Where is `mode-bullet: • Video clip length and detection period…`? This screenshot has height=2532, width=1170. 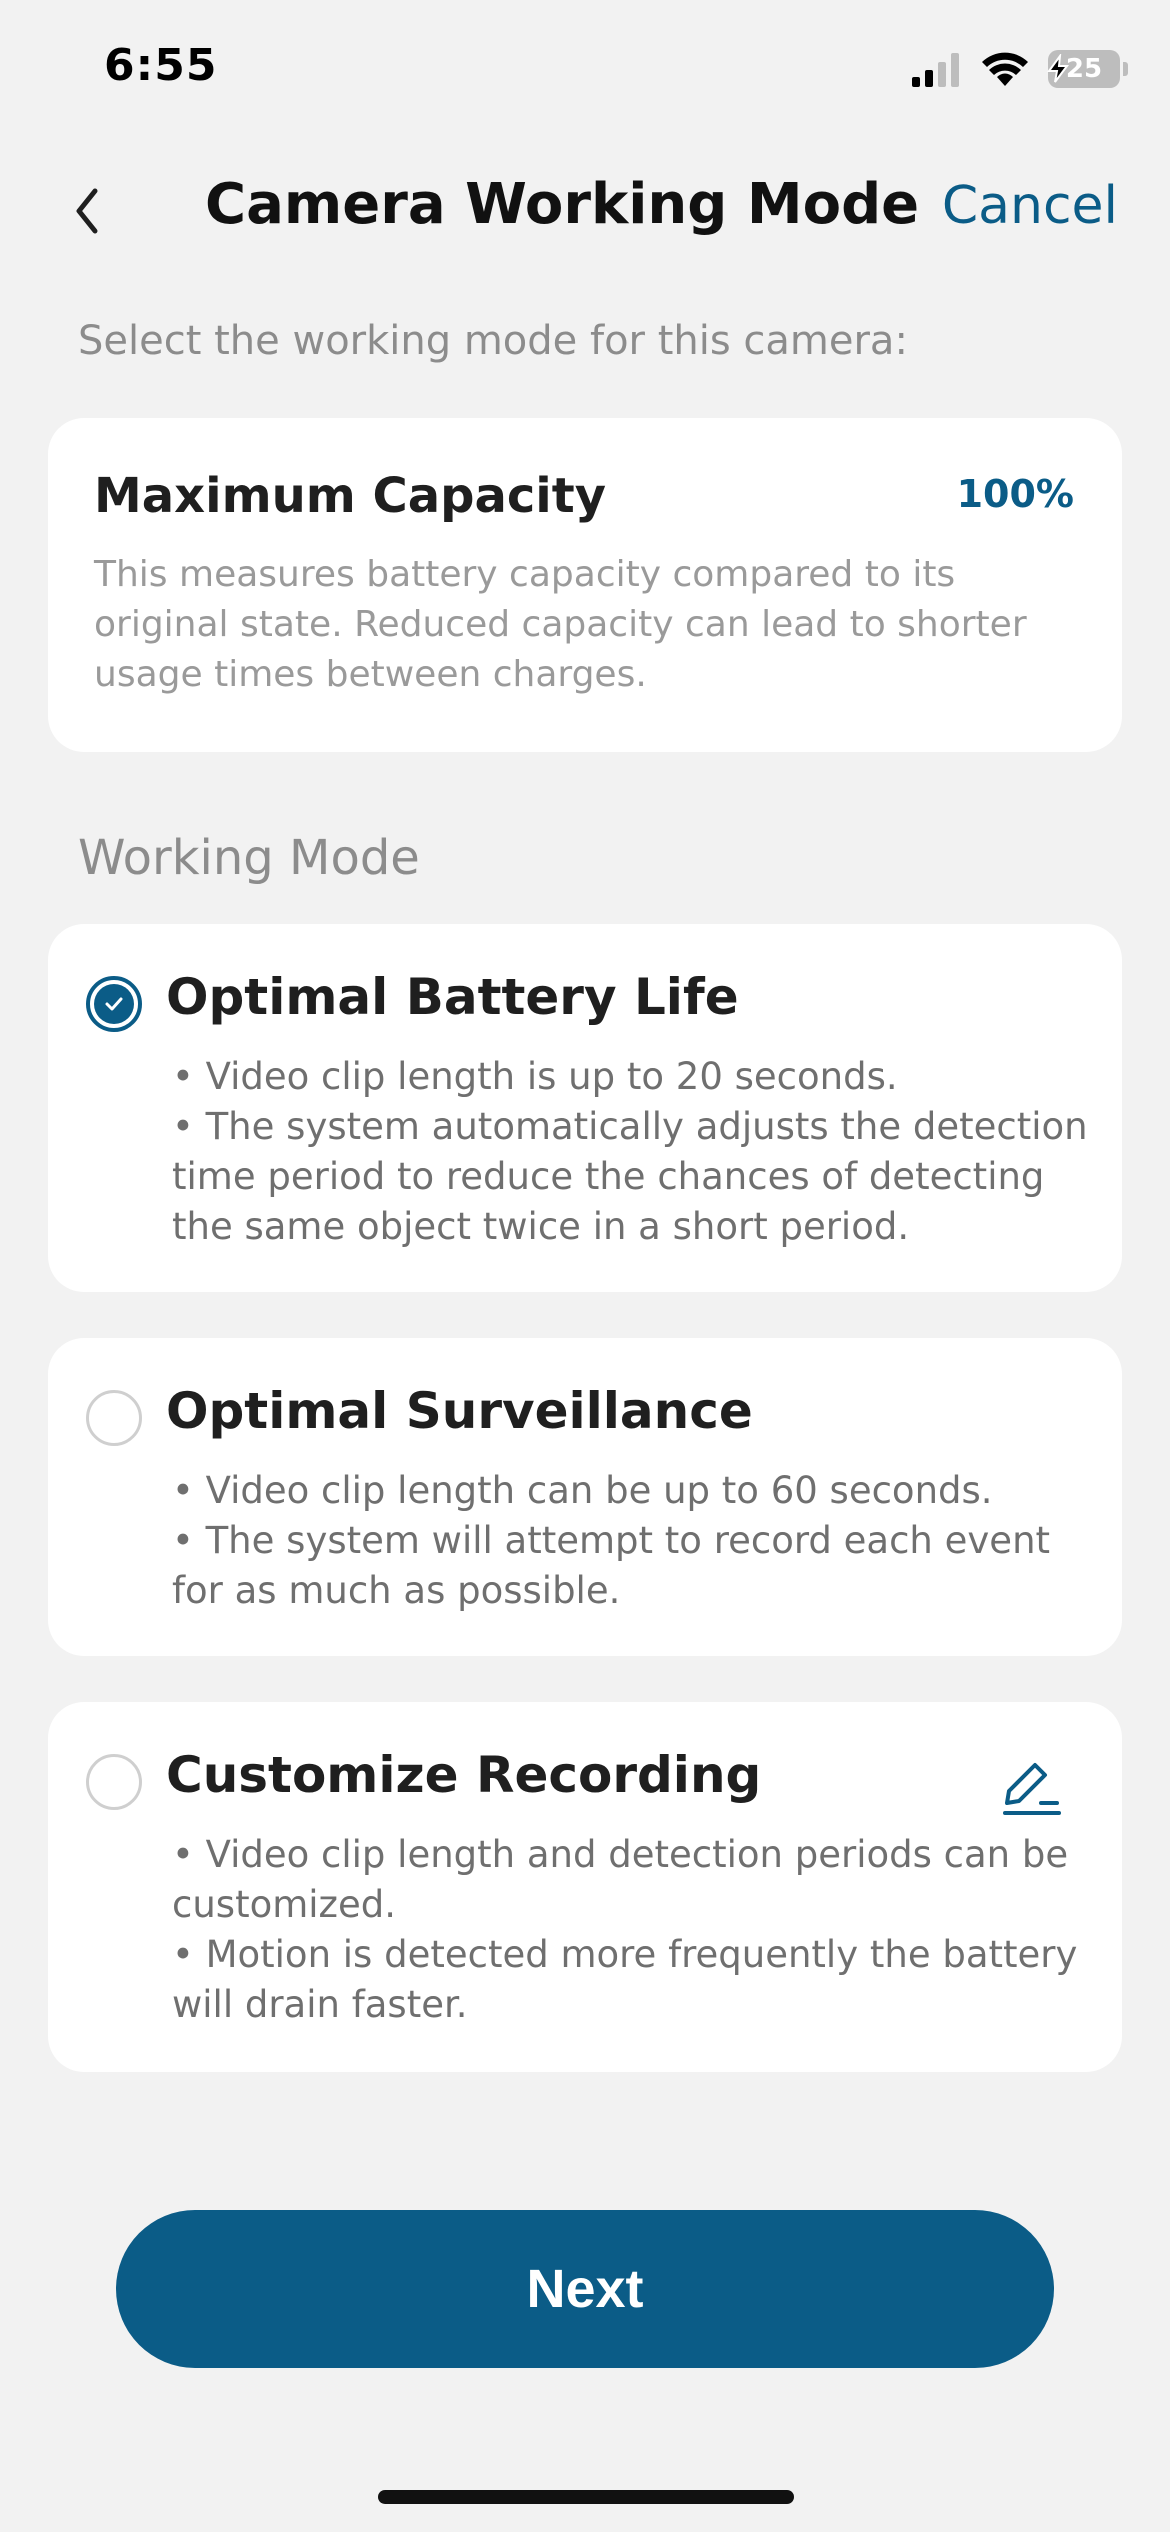
mode-bullet: • Video clip length and detection period… is located at coordinates (620, 1879).